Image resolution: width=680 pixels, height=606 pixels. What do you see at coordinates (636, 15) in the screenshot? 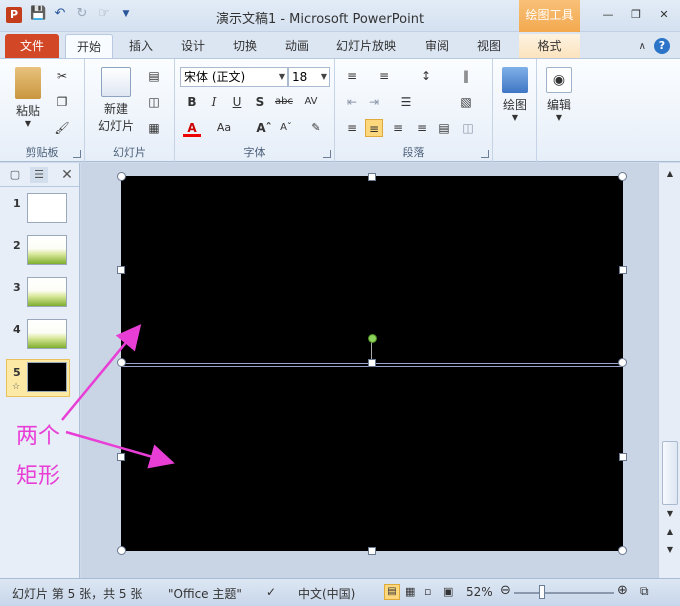
I see `restore-icon: ❐` at bounding box center [636, 15].